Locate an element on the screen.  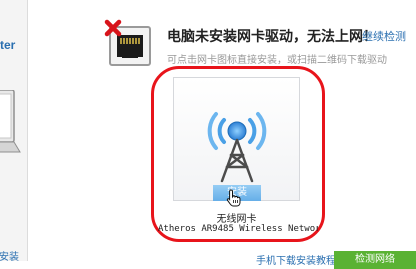
sidebar-install-fragment: 安装 is located at coordinates (9, 254).